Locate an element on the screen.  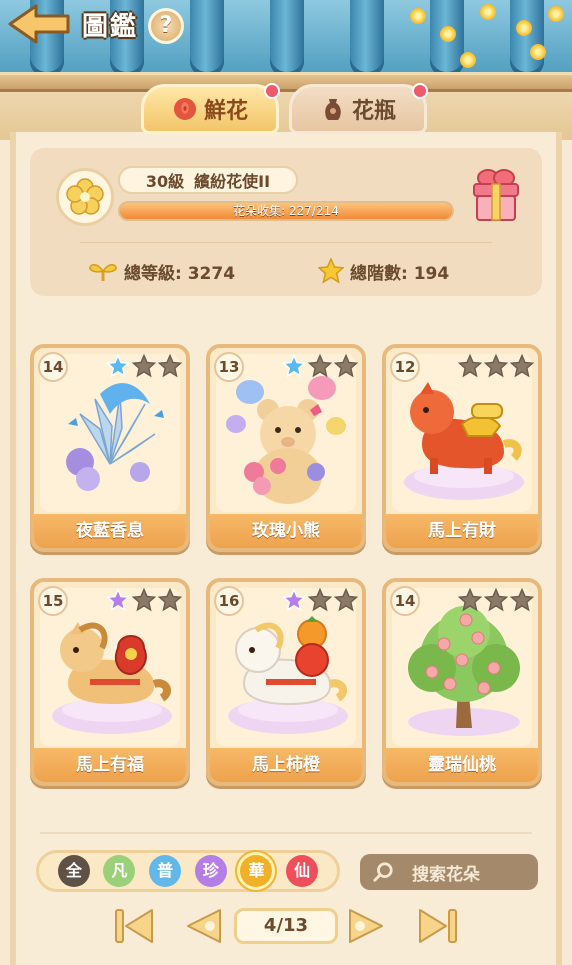
flower-card: 13 玫瑰小熊 is located at coordinates (286, 448).